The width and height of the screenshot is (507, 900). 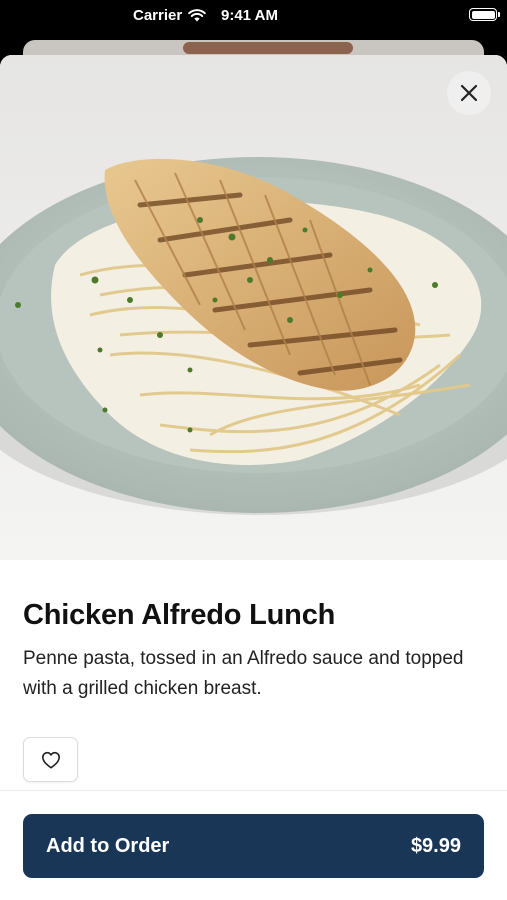 I want to click on add-to-order-button: Add to Order $9.99, so click(x=253, y=846).